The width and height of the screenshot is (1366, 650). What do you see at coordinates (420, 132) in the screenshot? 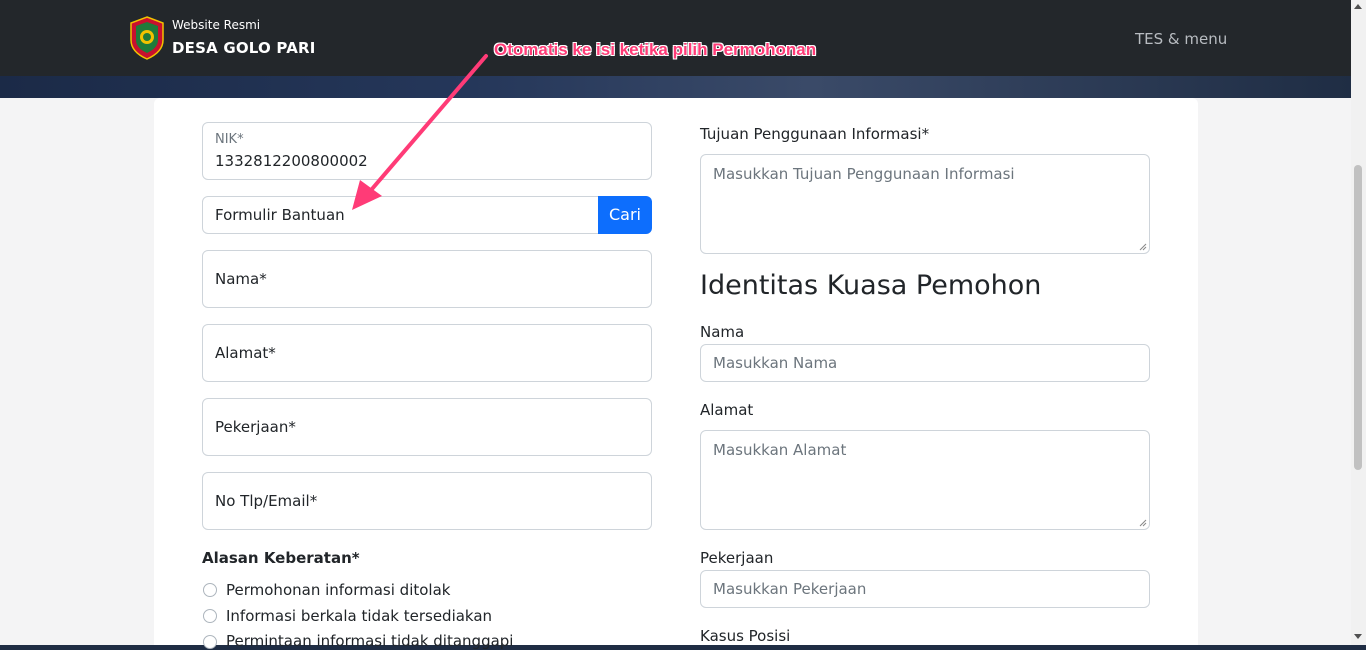
I see `annotation-arrow-icon` at bounding box center [420, 132].